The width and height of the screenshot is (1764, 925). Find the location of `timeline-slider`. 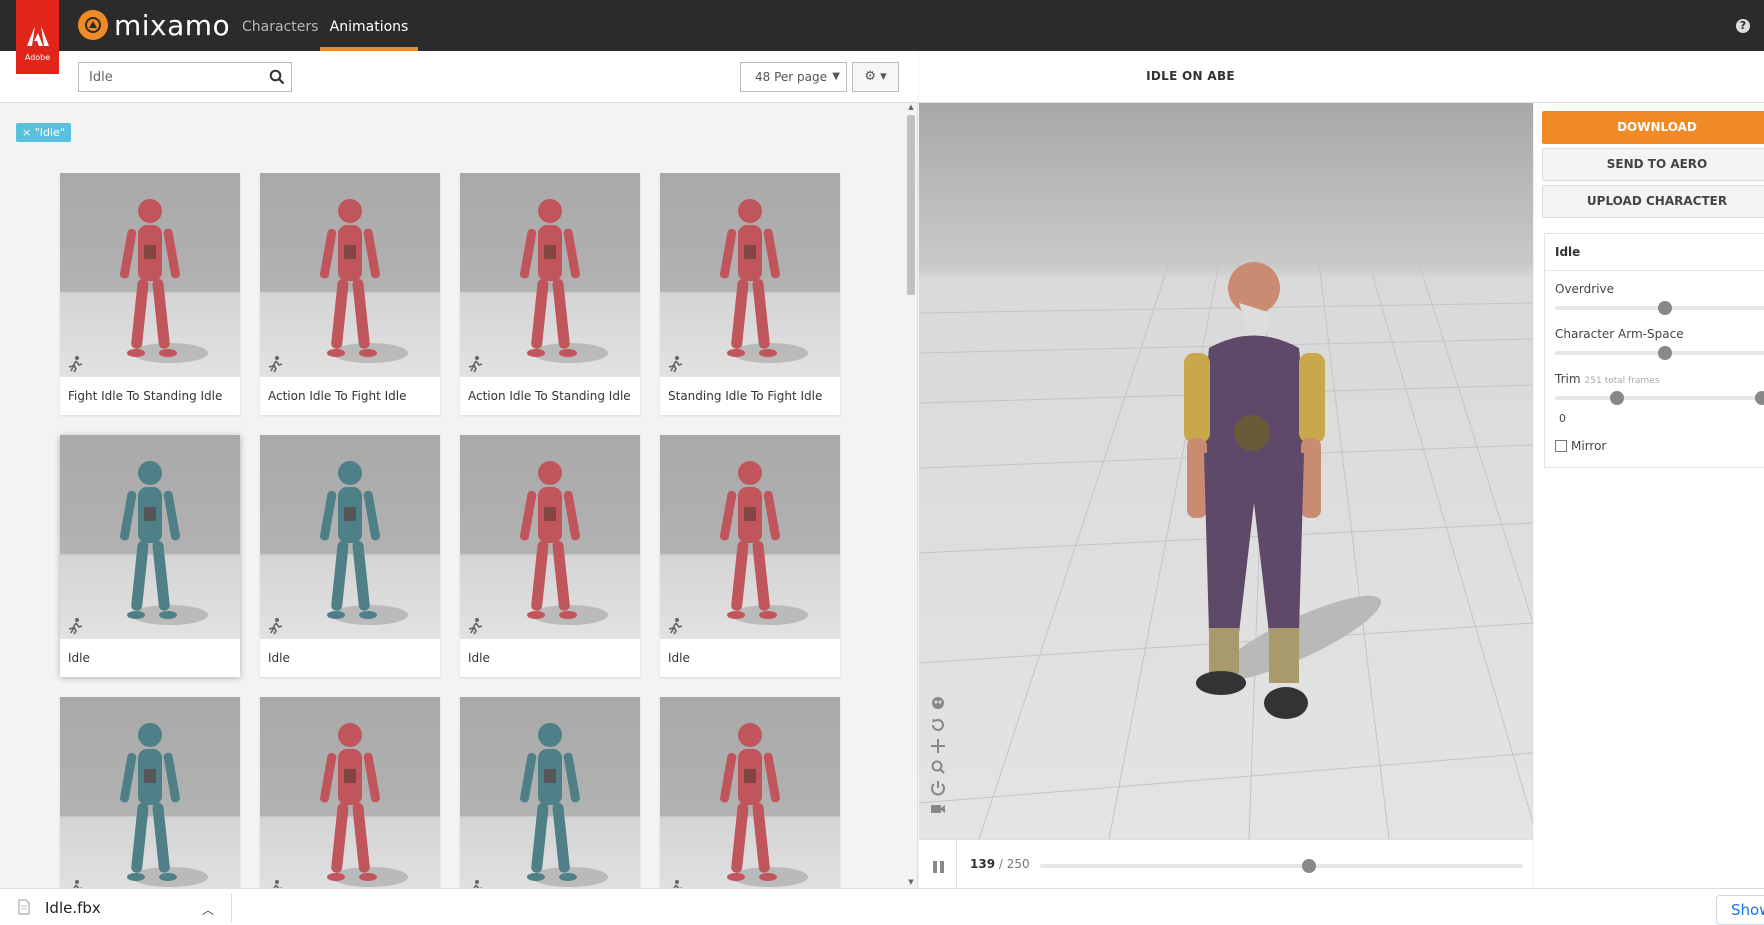

timeline-slider is located at coordinates (1281, 866).